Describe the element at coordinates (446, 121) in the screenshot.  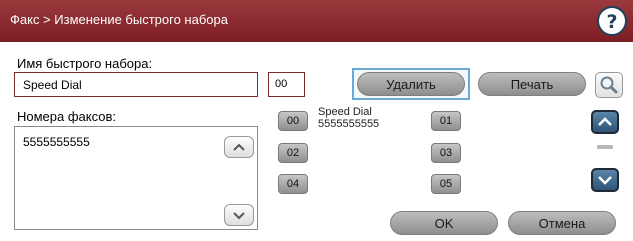
I see `speed-dial-01-button: 01` at that location.